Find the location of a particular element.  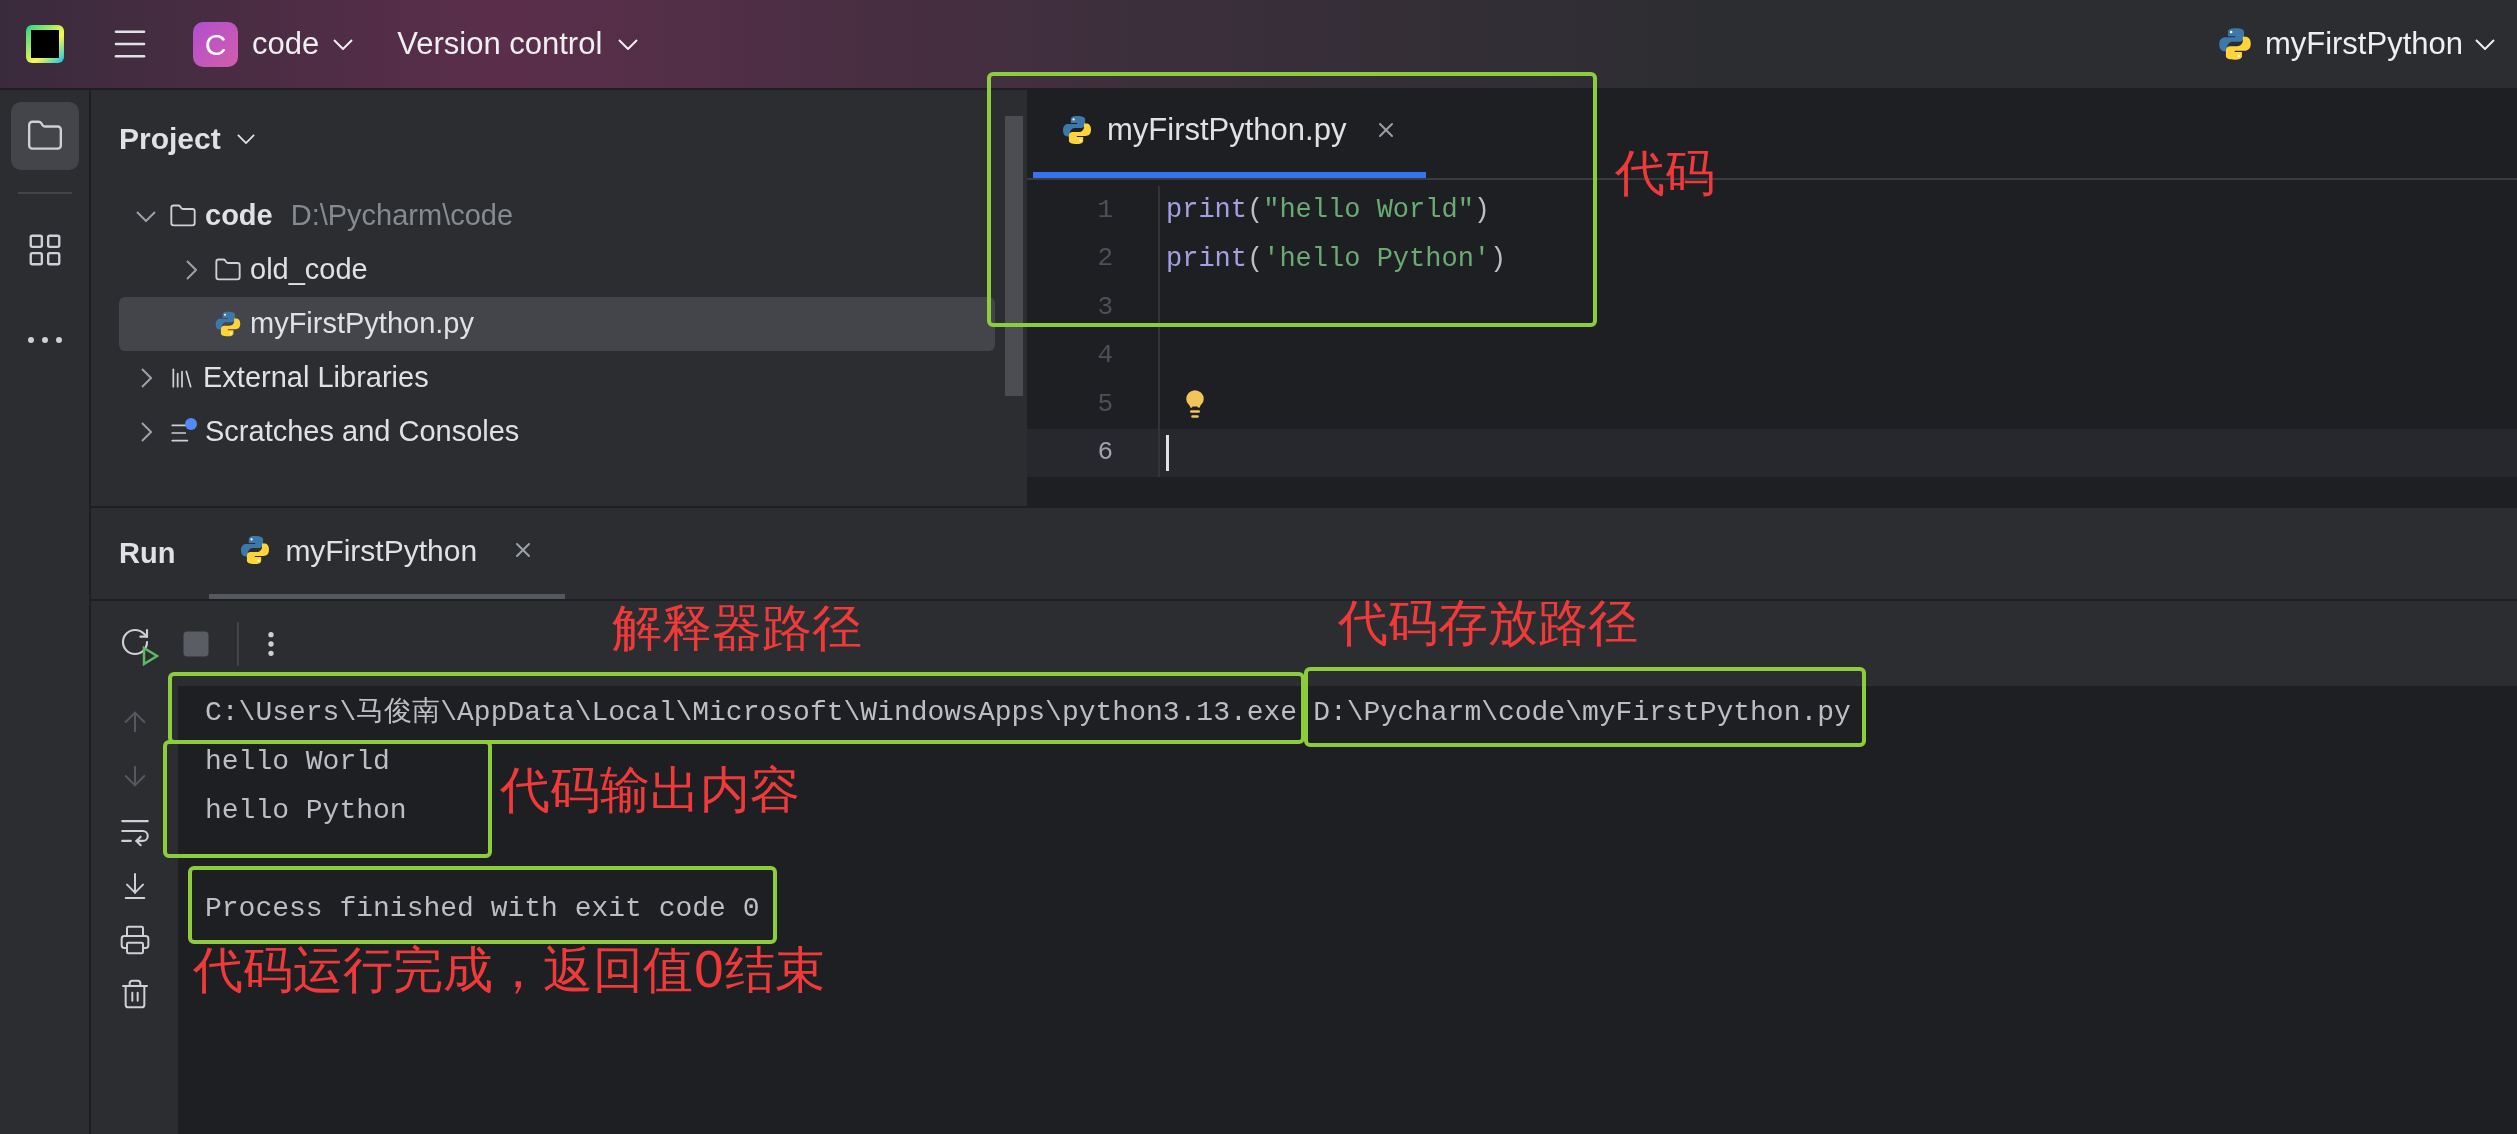

project-switcher: code is located at coordinates (303, 44).